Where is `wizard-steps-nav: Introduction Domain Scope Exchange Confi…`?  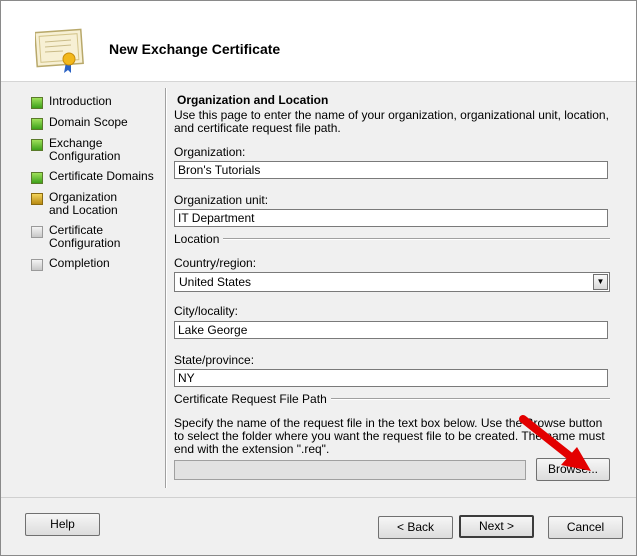
wizard-steps-nav: Introduction Domain Scope Exchange Confi… is located at coordinates (96, 186).